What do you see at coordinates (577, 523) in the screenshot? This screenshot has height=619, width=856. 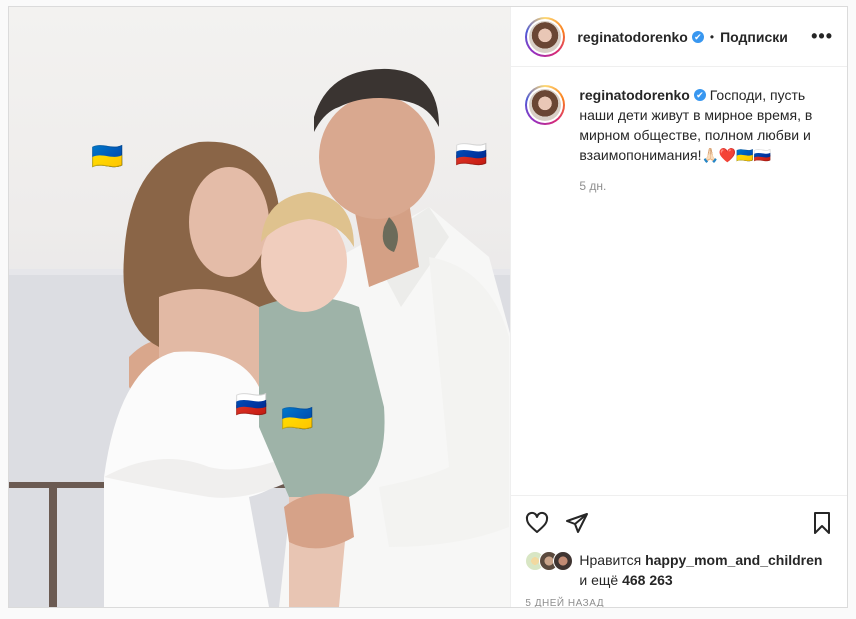 I see `paper-plane-icon` at bounding box center [577, 523].